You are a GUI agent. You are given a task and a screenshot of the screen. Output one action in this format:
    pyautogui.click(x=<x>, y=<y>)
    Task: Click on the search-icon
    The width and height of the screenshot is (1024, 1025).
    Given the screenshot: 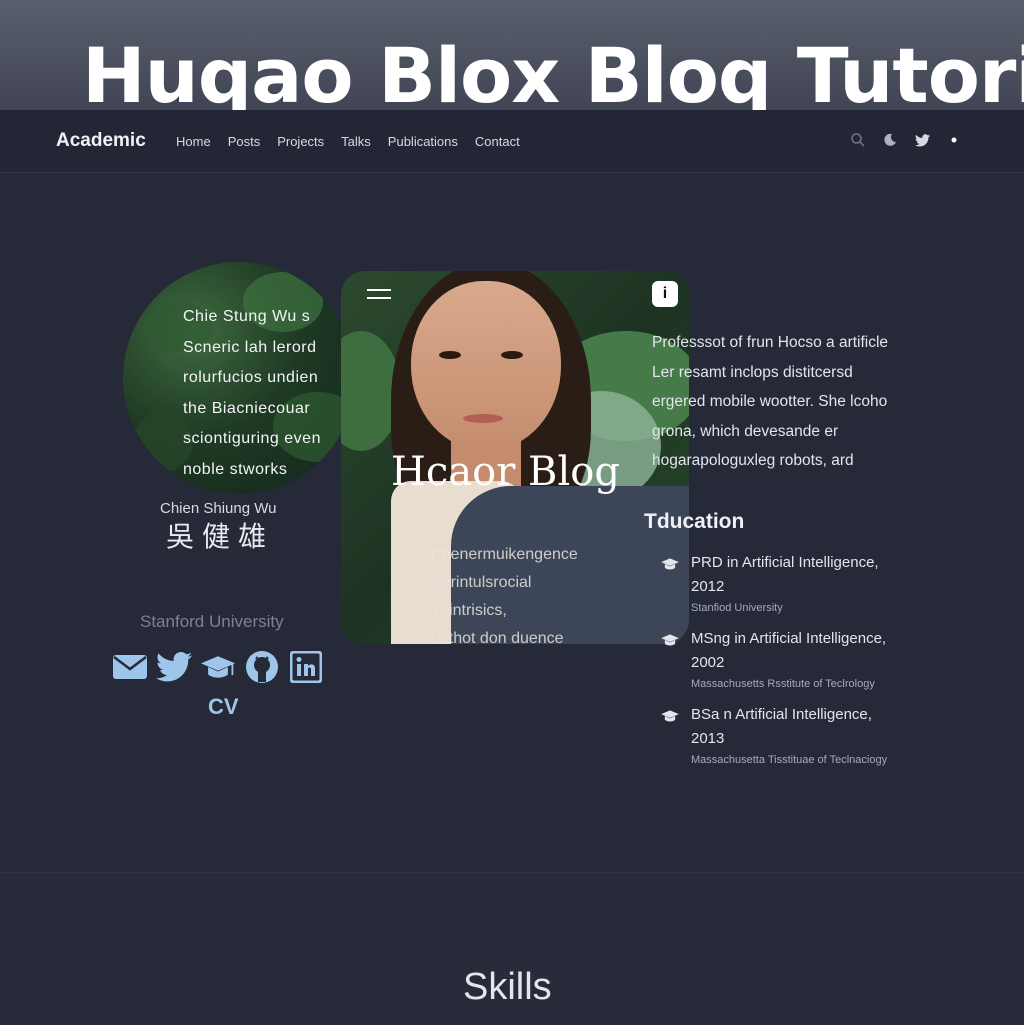 What is the action you would take?
    pyautogui.click(x=858, y=140)
    